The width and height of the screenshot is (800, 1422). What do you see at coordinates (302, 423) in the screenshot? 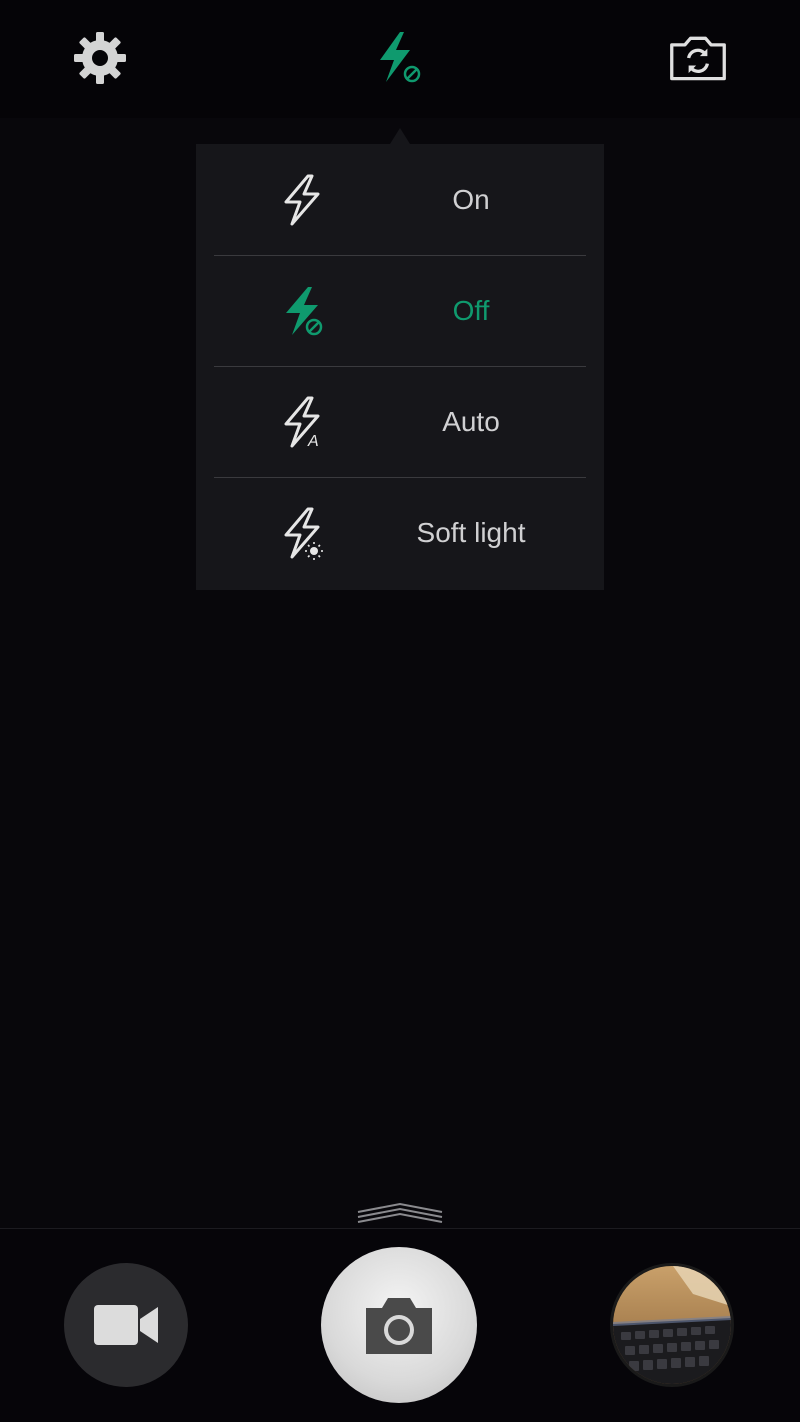
I see `flash-auto-icon: A` at bounding box center [302, 423].